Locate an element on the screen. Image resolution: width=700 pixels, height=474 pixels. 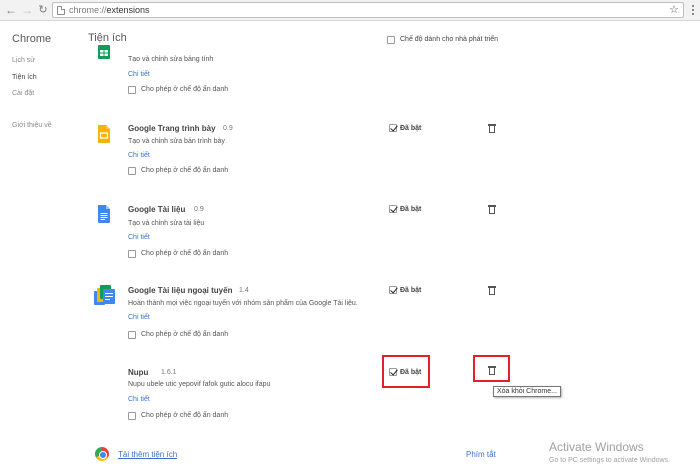
sidebar-item-history: Lịch sử is located at coordinates (23, 60).